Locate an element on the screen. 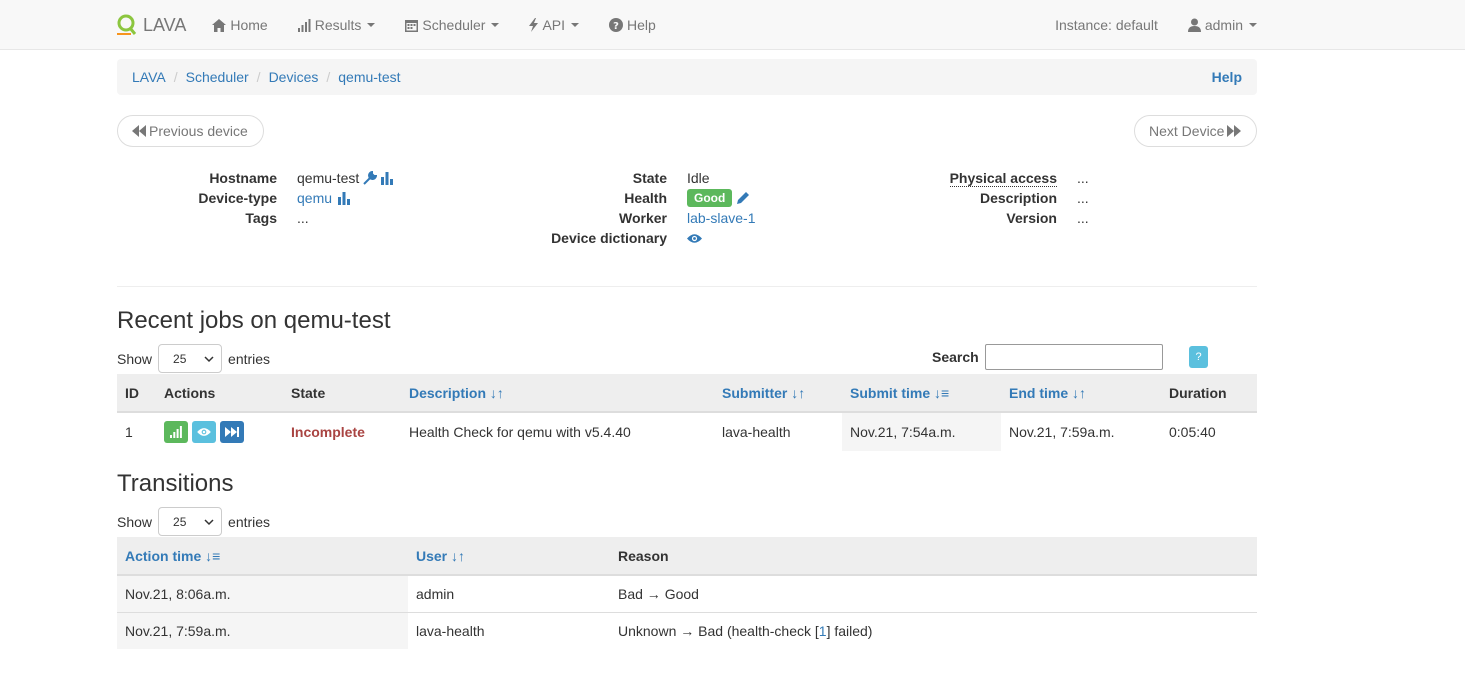 This screenshot has height=696, width=1465. fast-forward-icon is located at coordinates (232, 432).